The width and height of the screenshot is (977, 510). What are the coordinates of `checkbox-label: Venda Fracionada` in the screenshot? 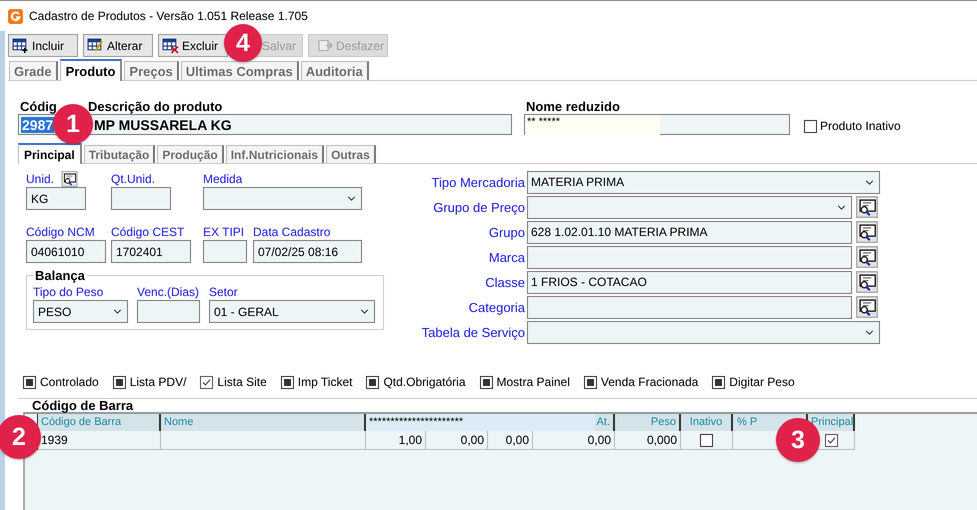 It's located at (649, 382).